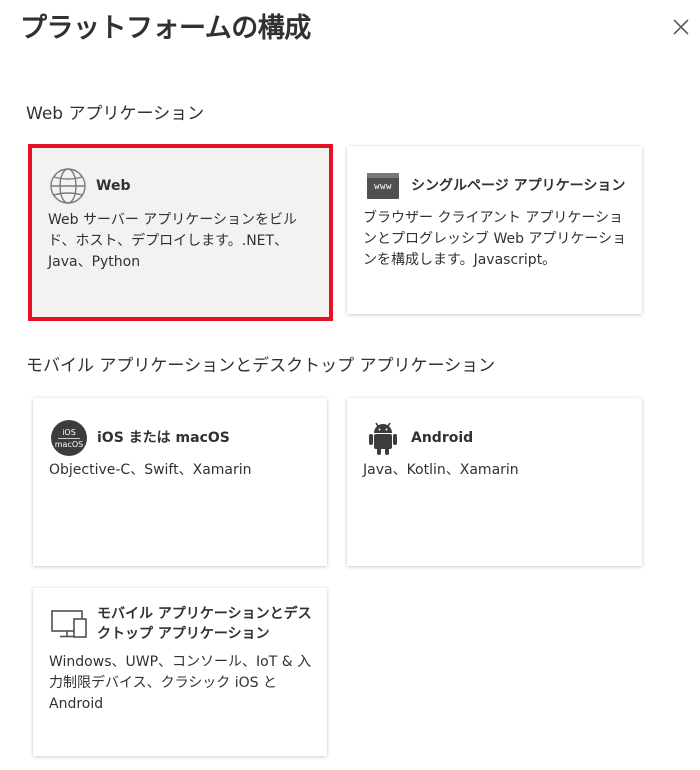 The height and width of the screenshot is (770, 700). I want to click on card-description: Java、Kotlin、Xamarin, so click(441, 470).